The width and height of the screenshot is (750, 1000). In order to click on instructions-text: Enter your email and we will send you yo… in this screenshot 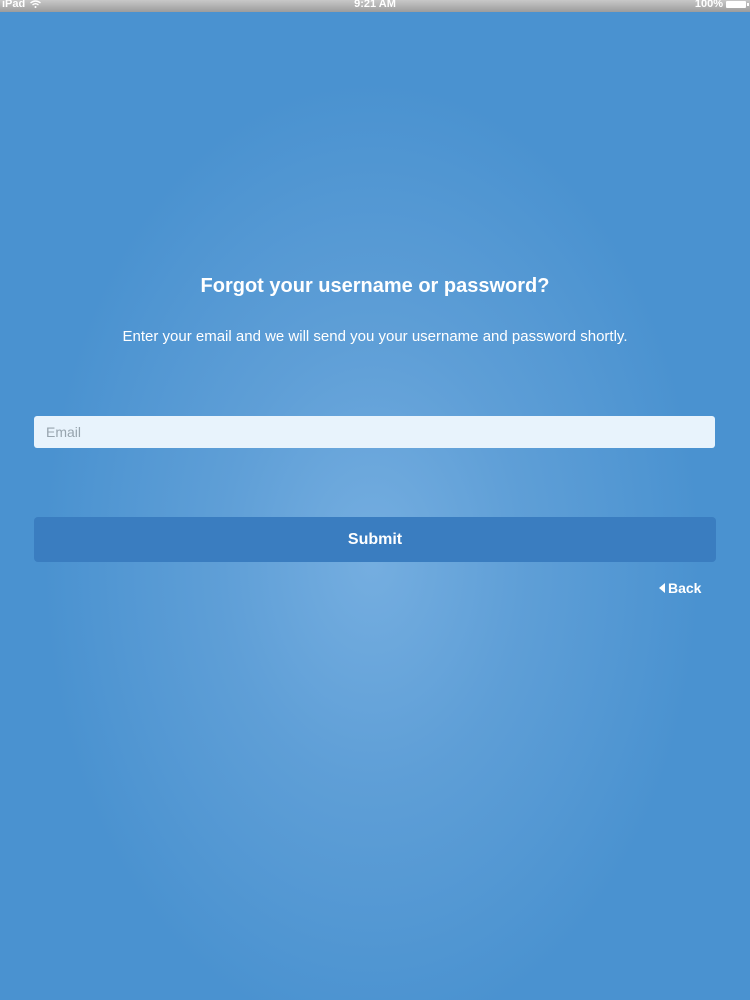, I will do `click(375, 336)`.